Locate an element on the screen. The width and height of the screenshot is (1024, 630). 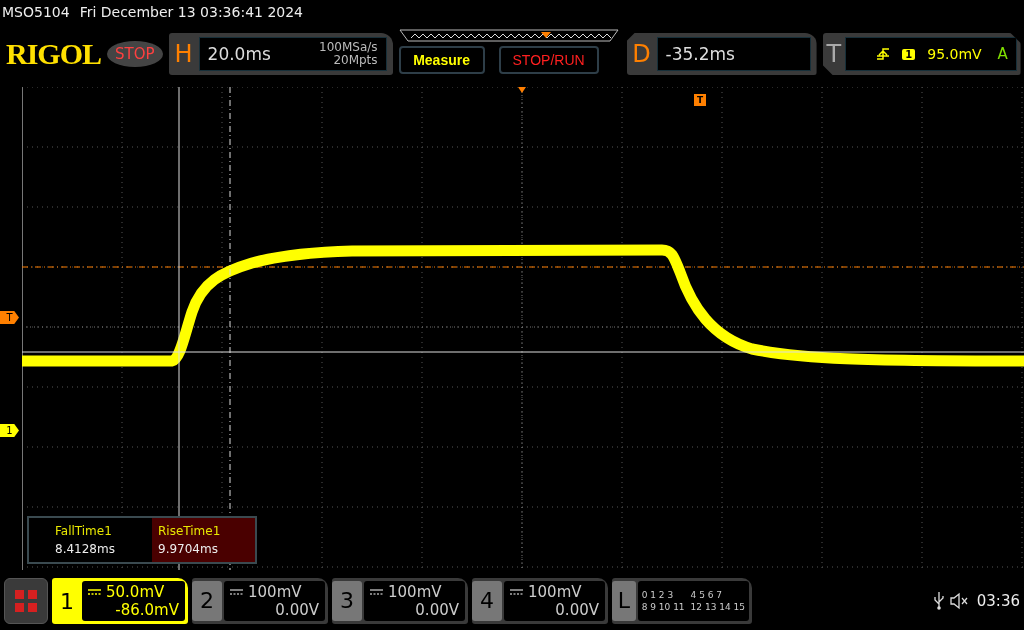
channel-tab: 3 100mV 0.00V is located at coordinates (400, 601).